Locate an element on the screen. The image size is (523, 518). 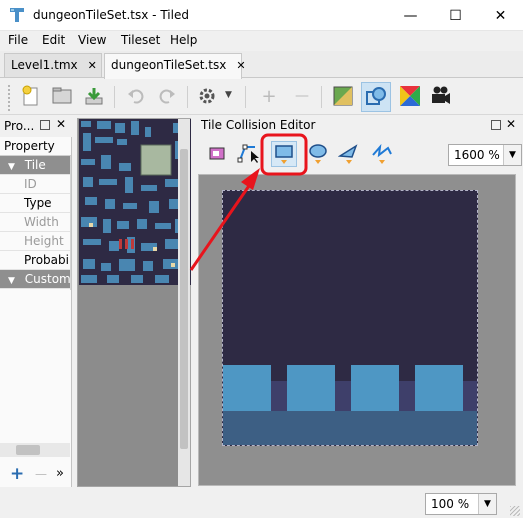
annotation-arrowhead is located at coordinates (250, 179).